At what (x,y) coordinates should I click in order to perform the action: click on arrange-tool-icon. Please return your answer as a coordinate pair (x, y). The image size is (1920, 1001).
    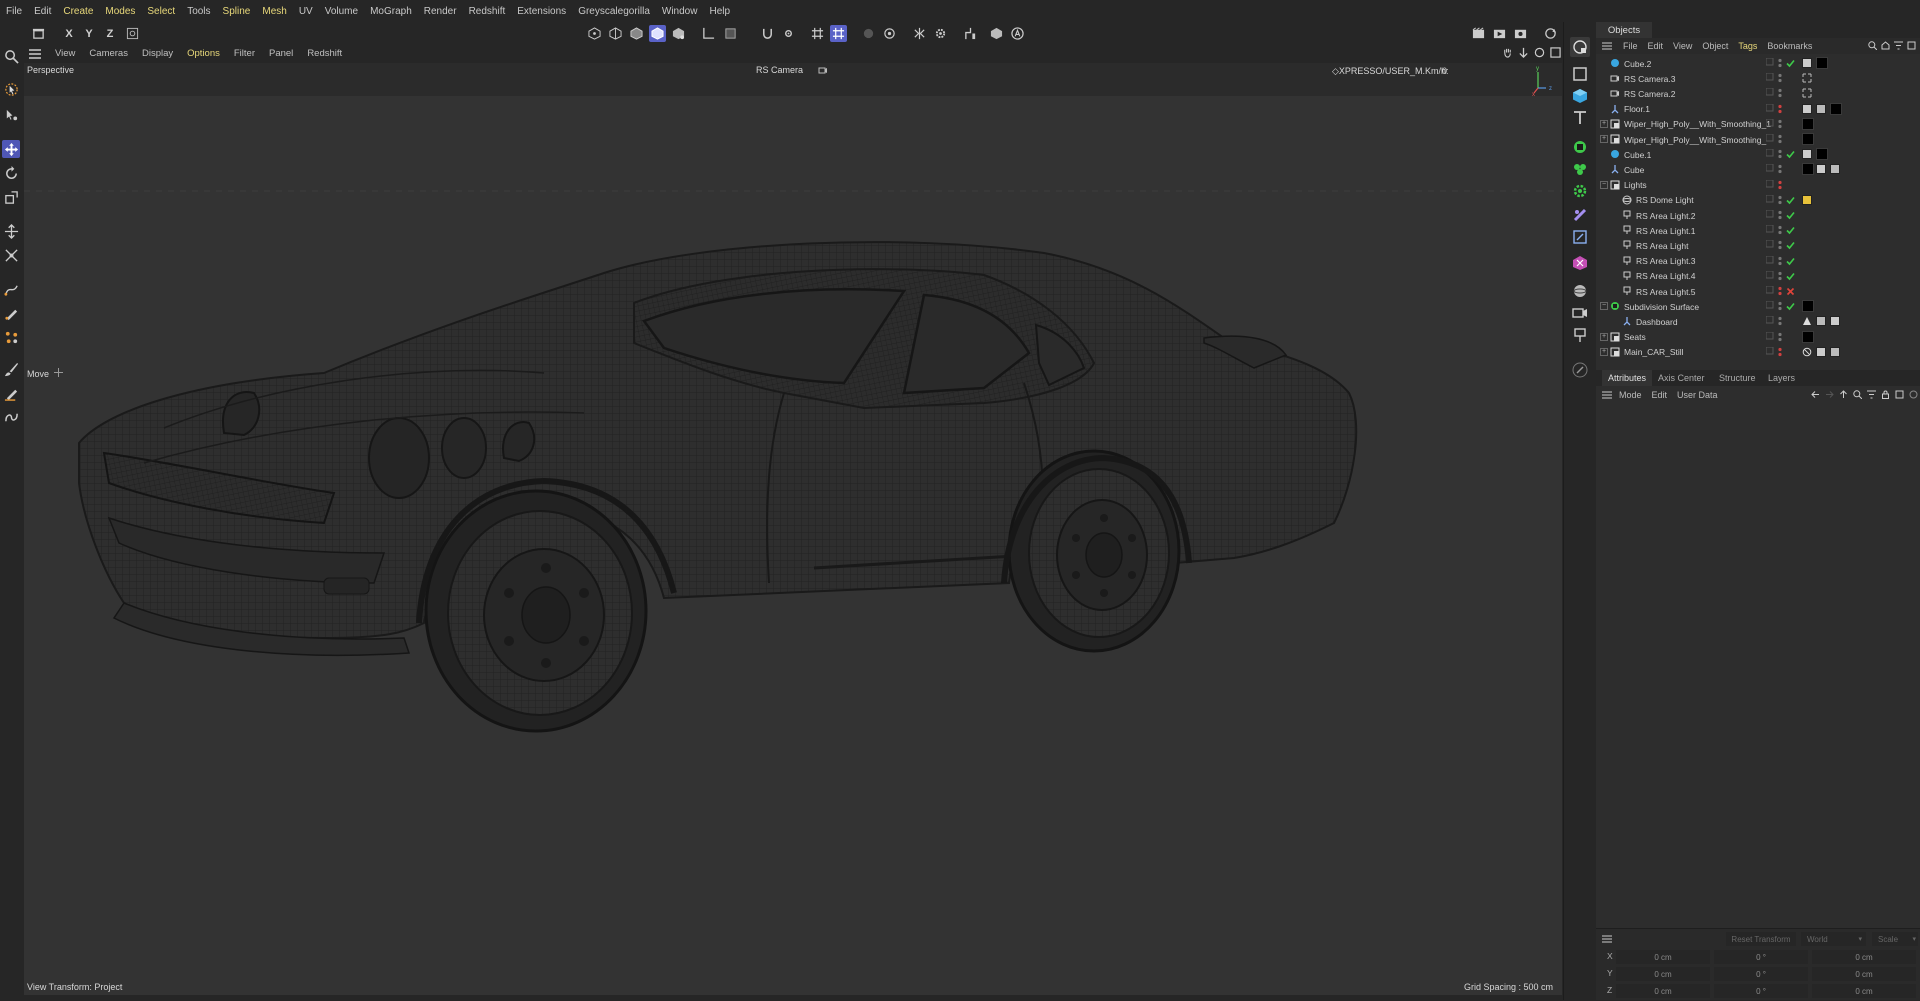
    Looking at the image, I should click on (11, 255).